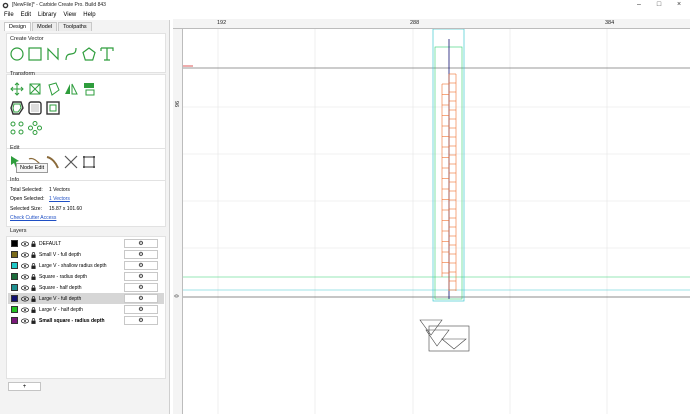  I want to click on menu-view: View, so click(69, 15).